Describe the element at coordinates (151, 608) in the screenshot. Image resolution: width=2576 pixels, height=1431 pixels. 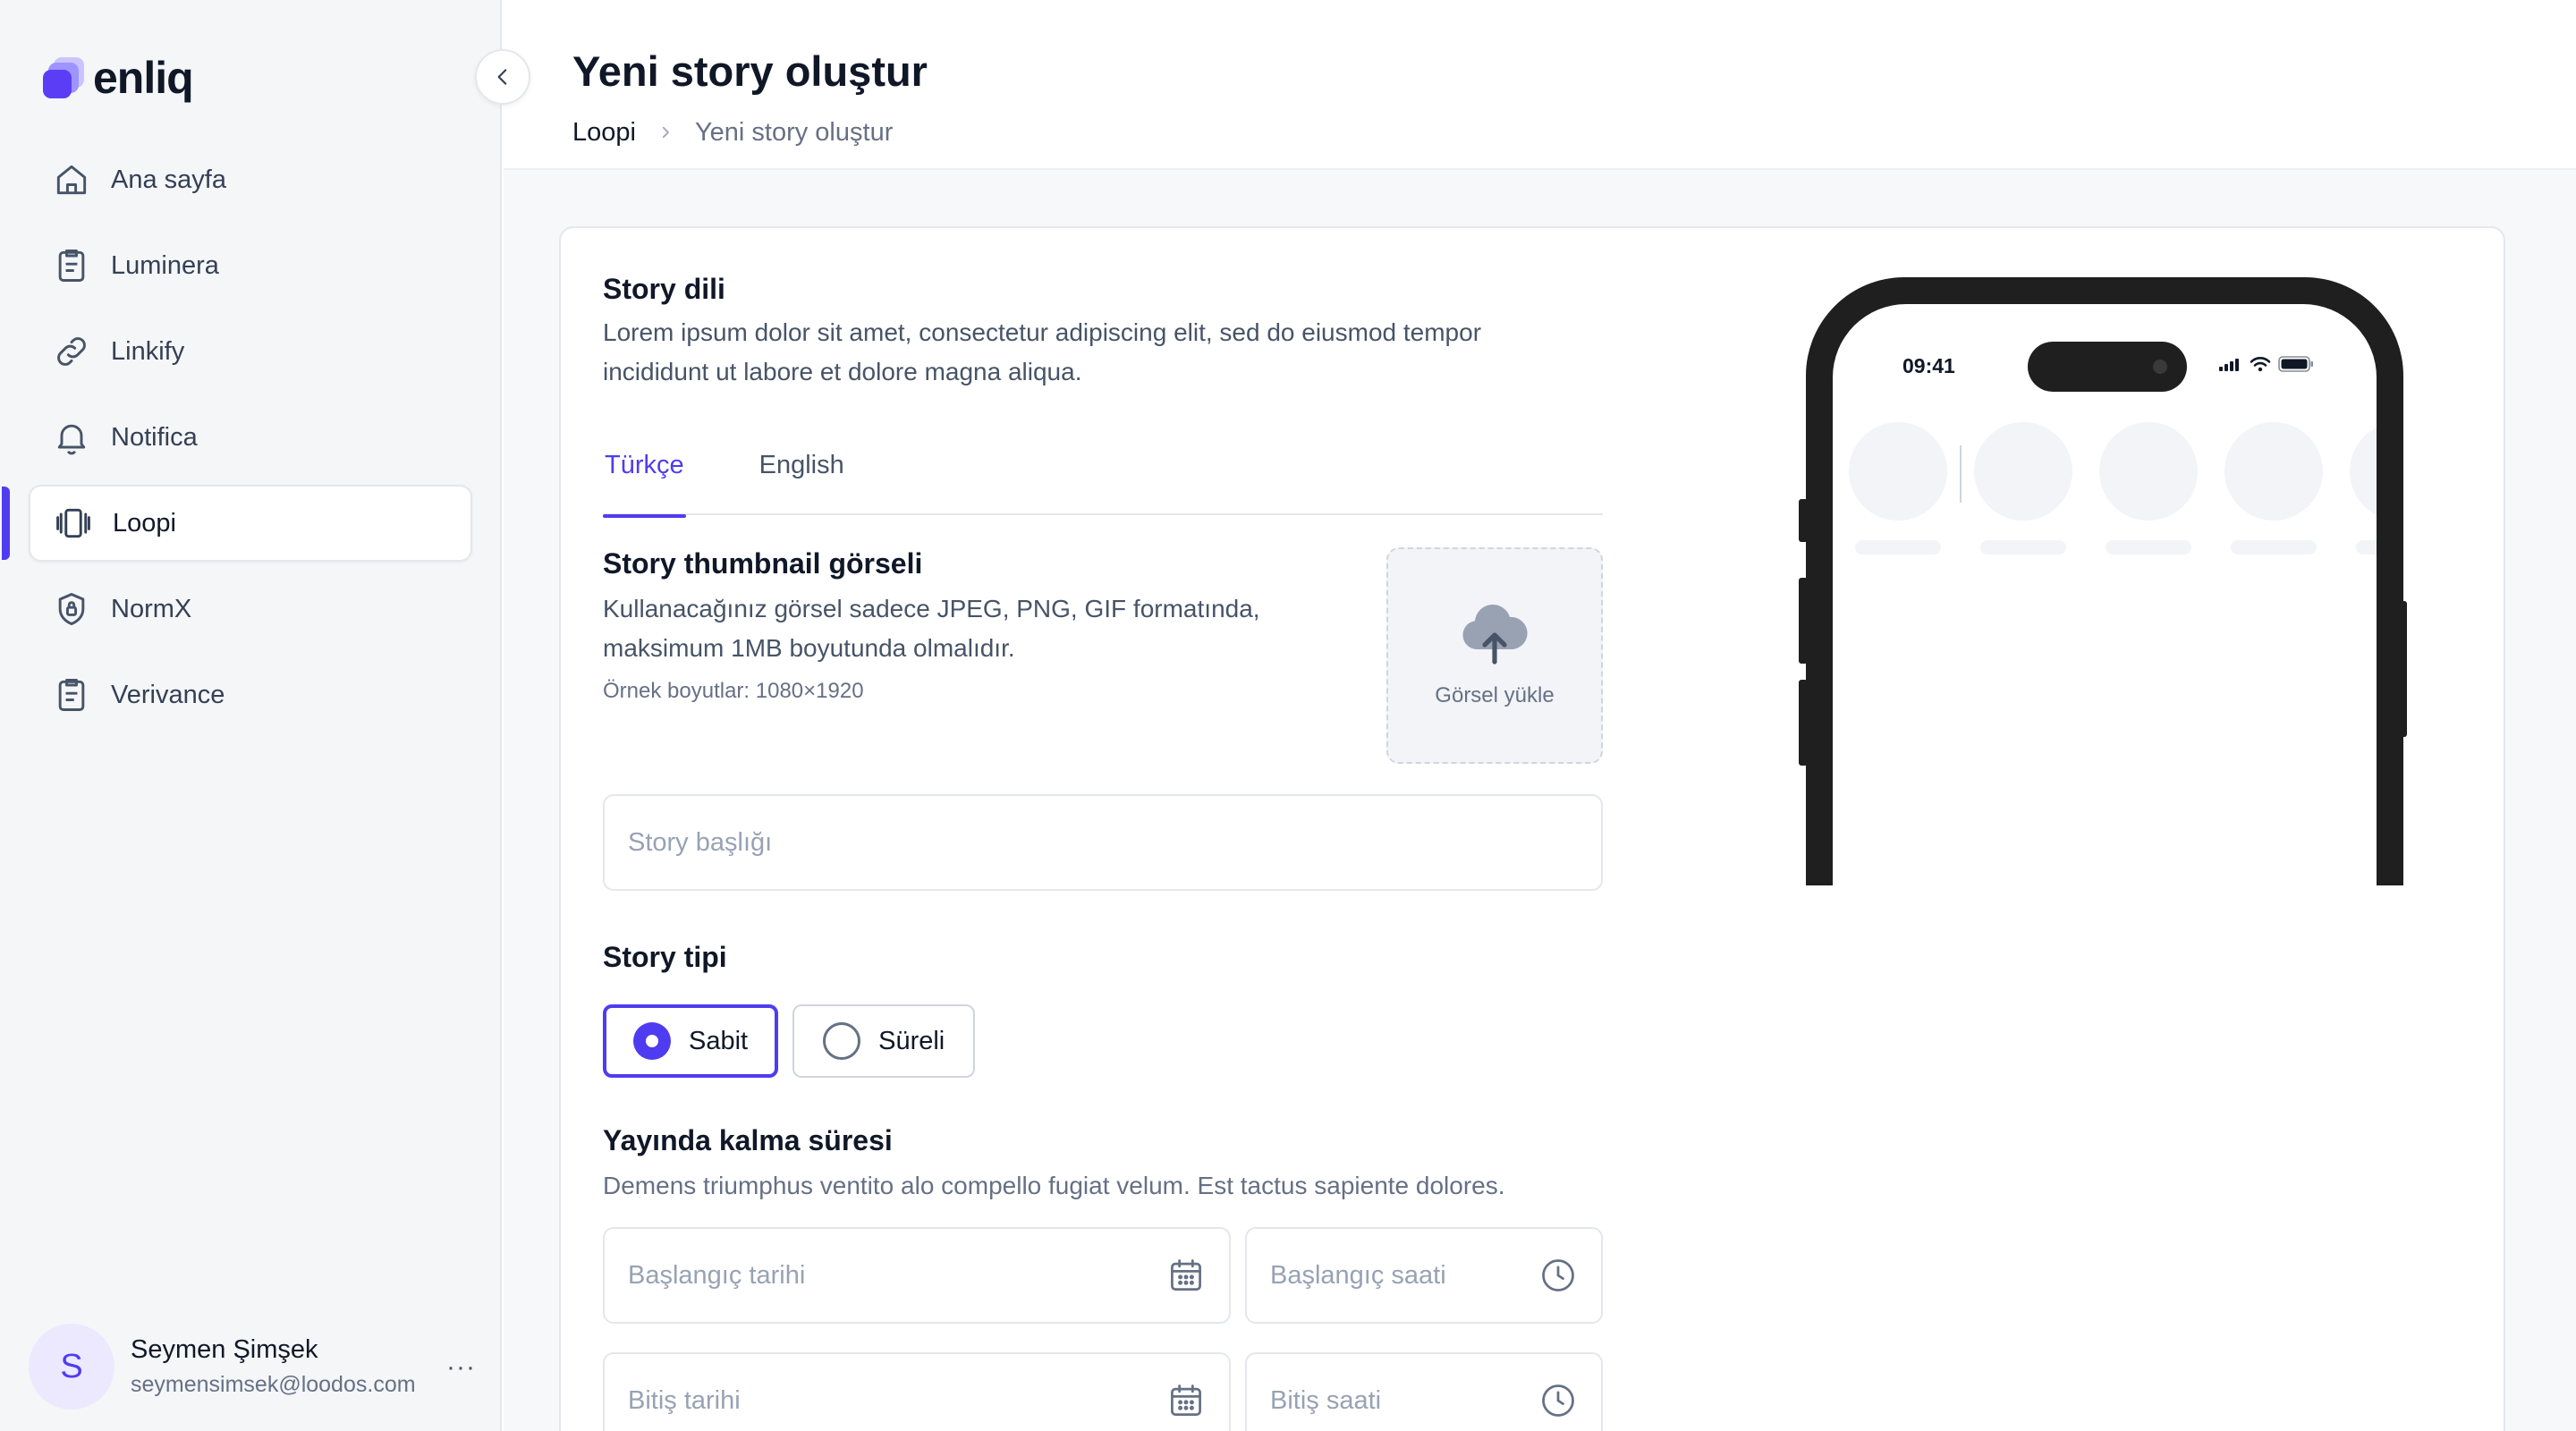
I see `sidebar-item-label: NormX` at that location.